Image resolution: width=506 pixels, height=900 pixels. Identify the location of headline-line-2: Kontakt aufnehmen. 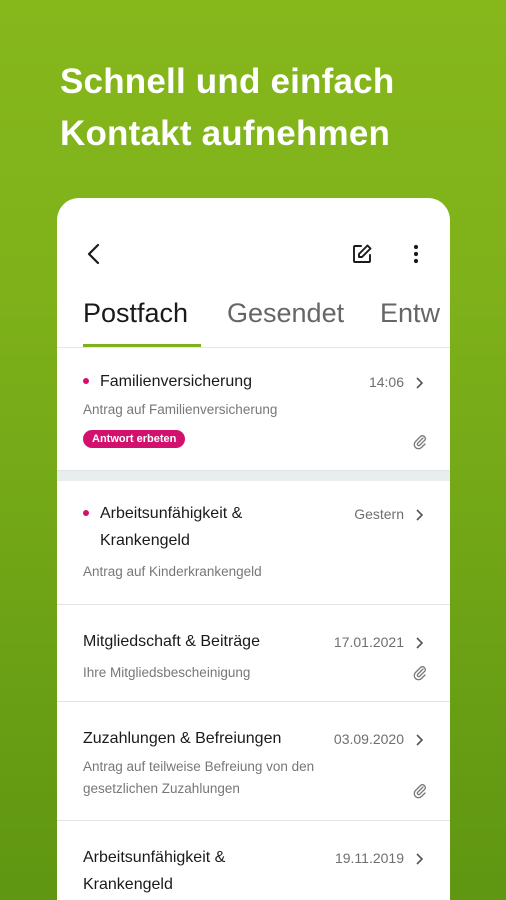
(225, 133).